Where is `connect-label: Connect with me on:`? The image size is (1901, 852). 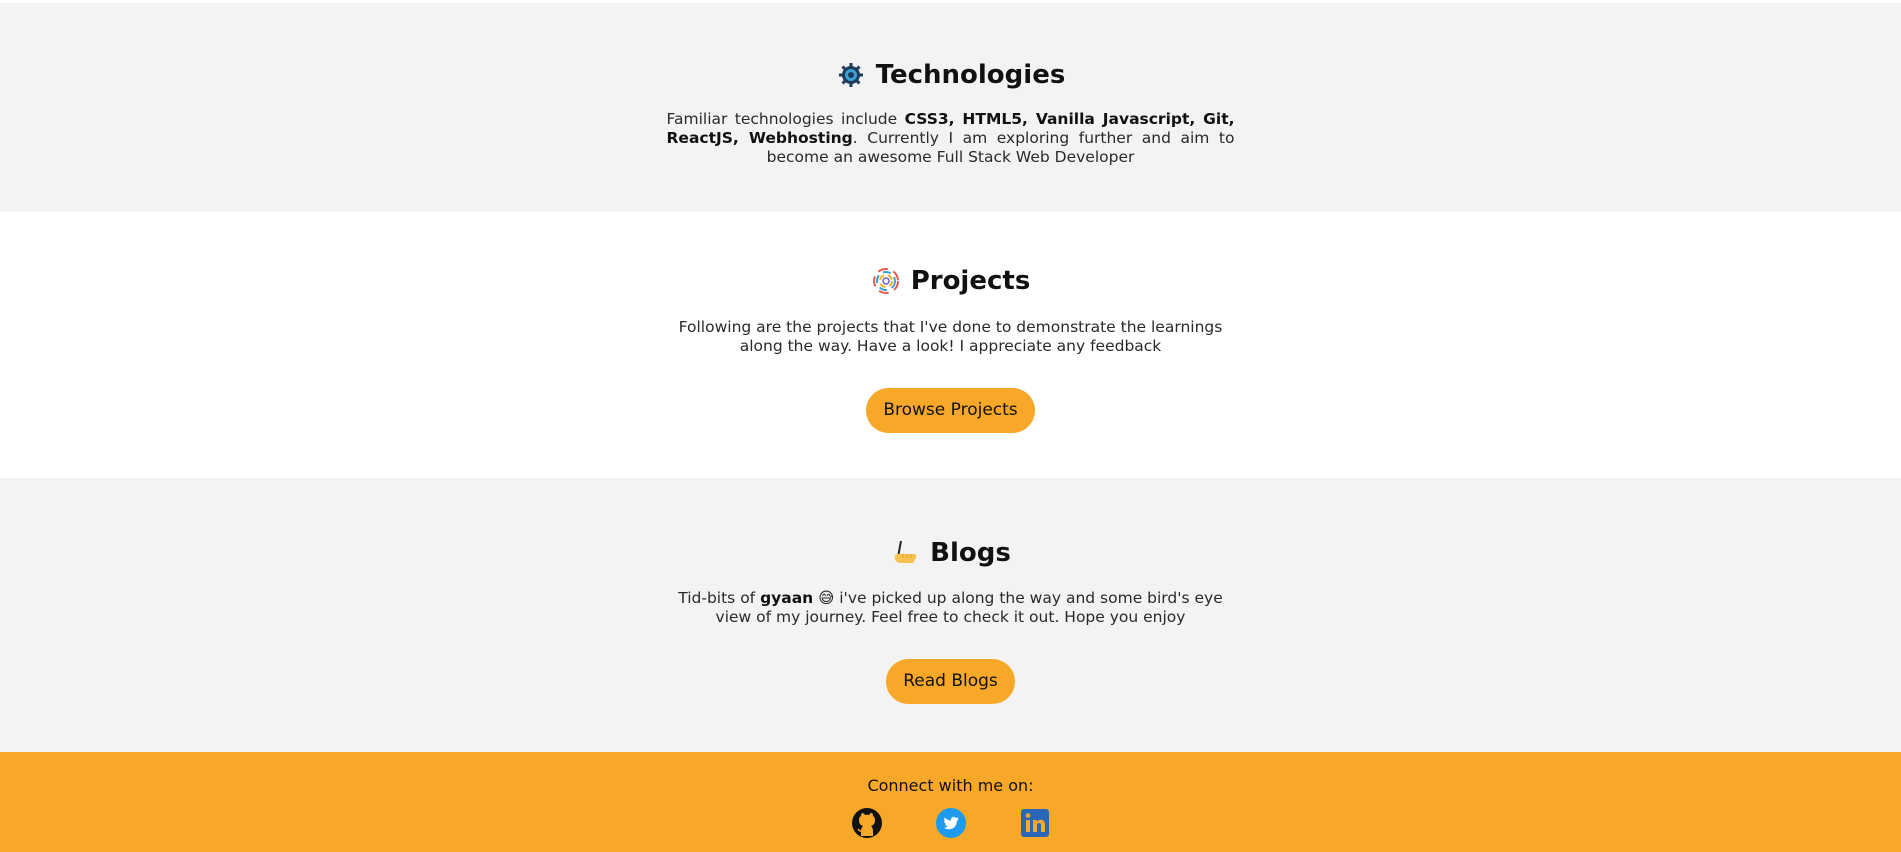
connect-label: Connect with me on: is located at coordinates (950, 785).